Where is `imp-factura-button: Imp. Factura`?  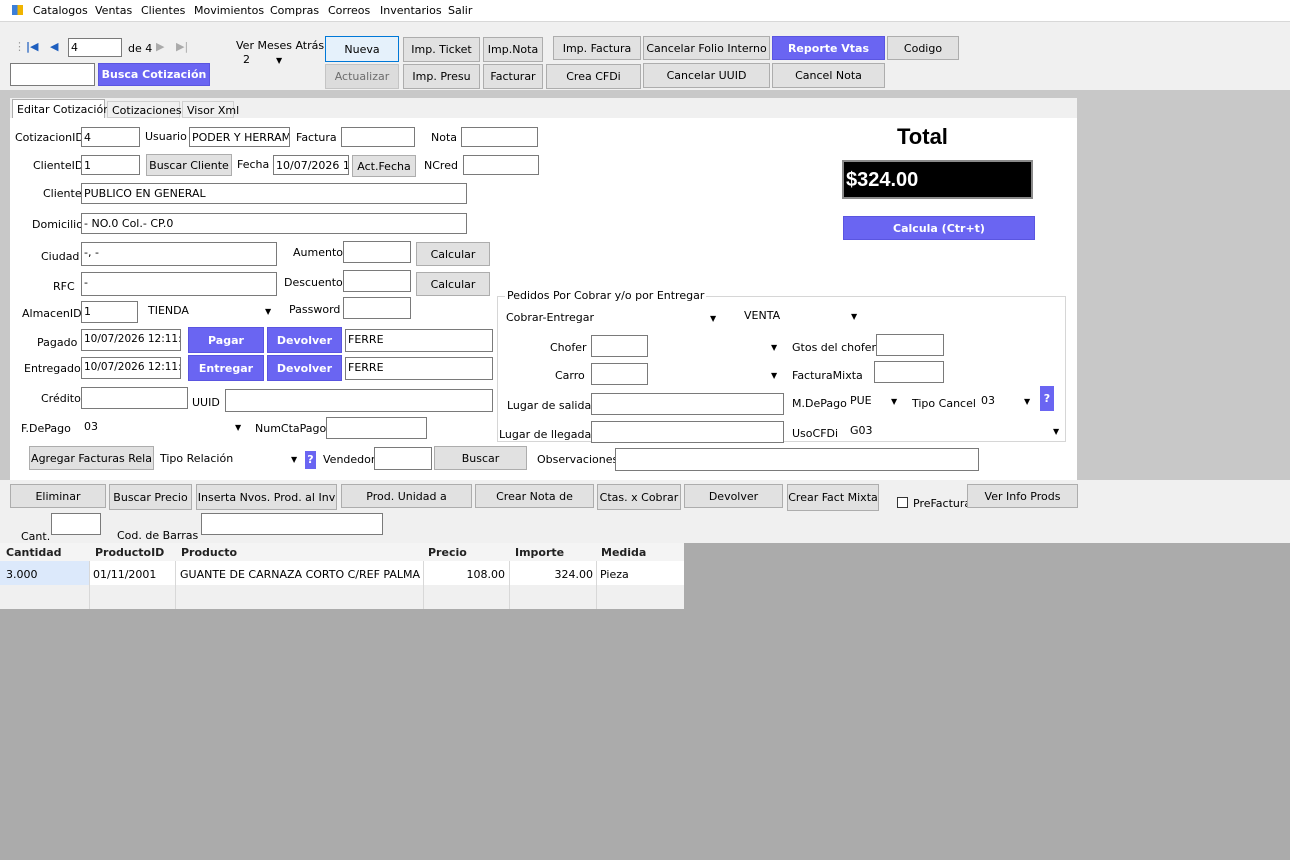 imp-factura-button: Imp. Factura is located at coordinates (597, 48).